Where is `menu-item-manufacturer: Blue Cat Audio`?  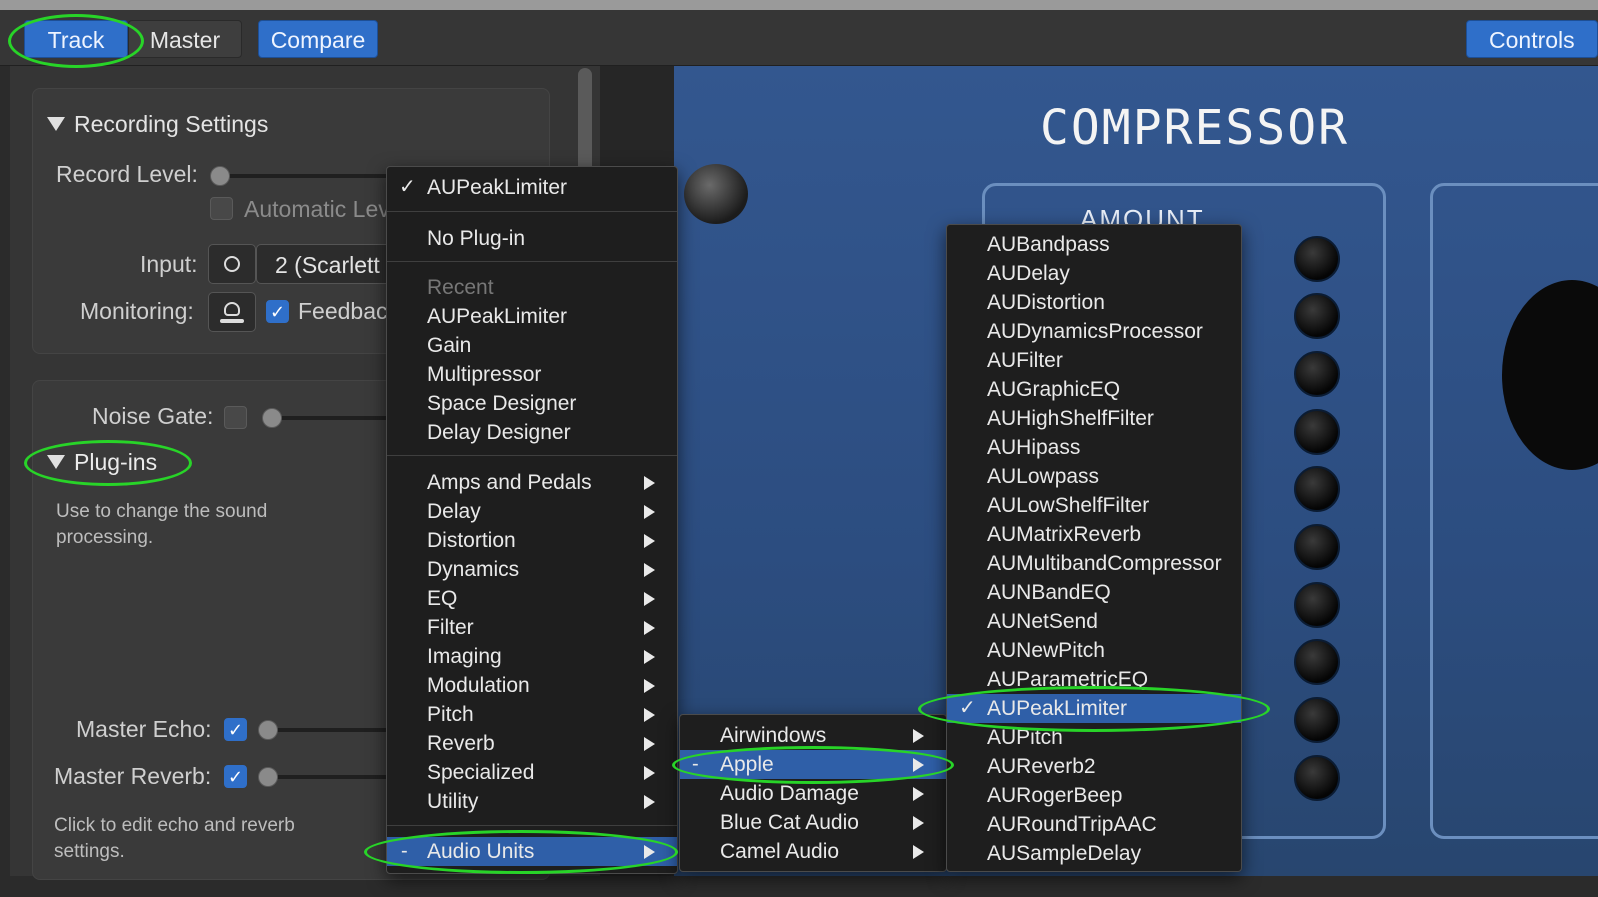
menu-item-manufacturer: Blue Cat Audio is located at coordinates (813, 822).